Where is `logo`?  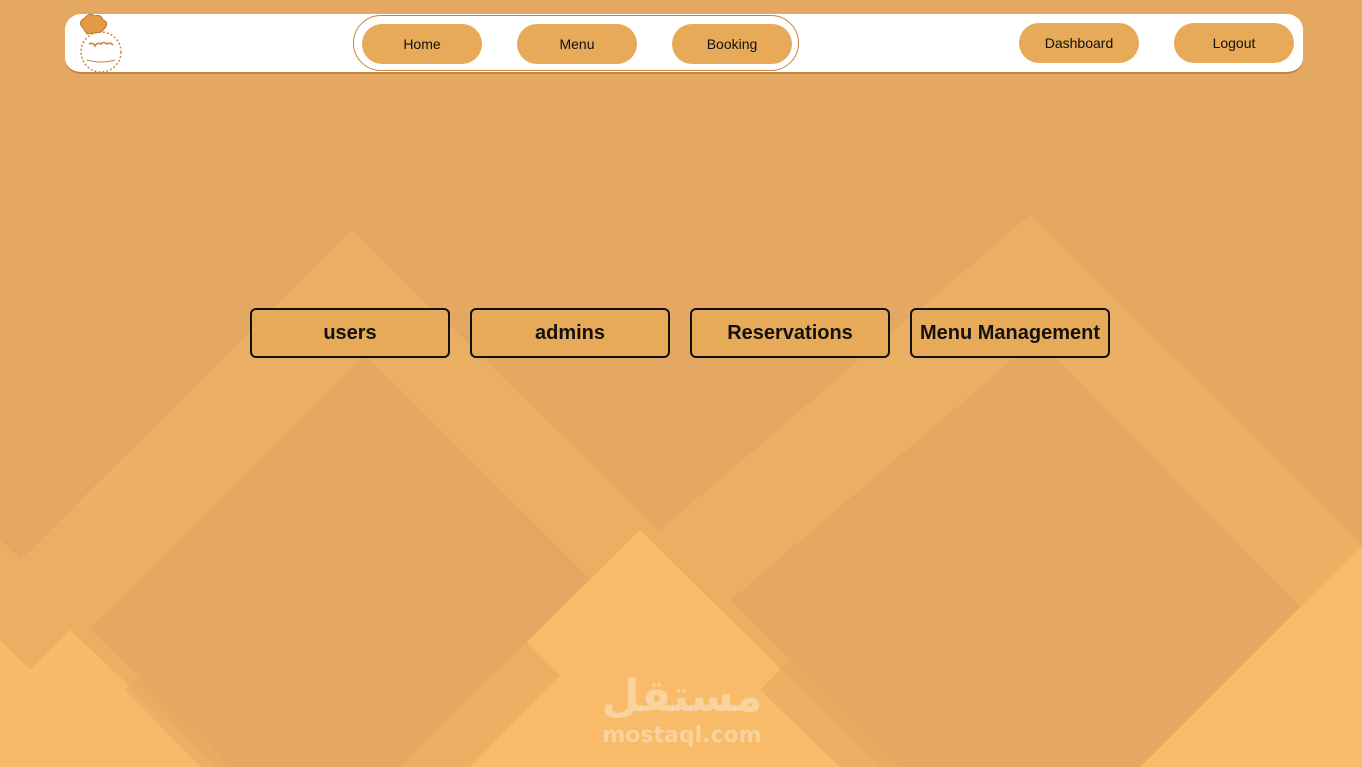
logo is located at coordinates (100, 43).